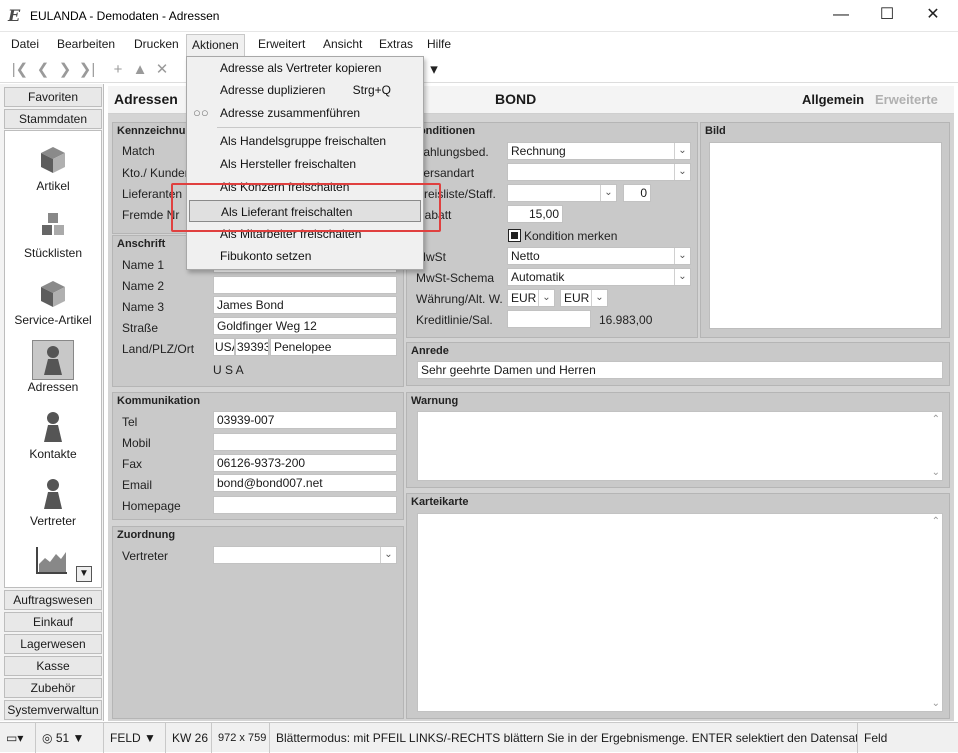 The image size is (958, 753). I want to click on minimize-icon: —, so click(841, 16).